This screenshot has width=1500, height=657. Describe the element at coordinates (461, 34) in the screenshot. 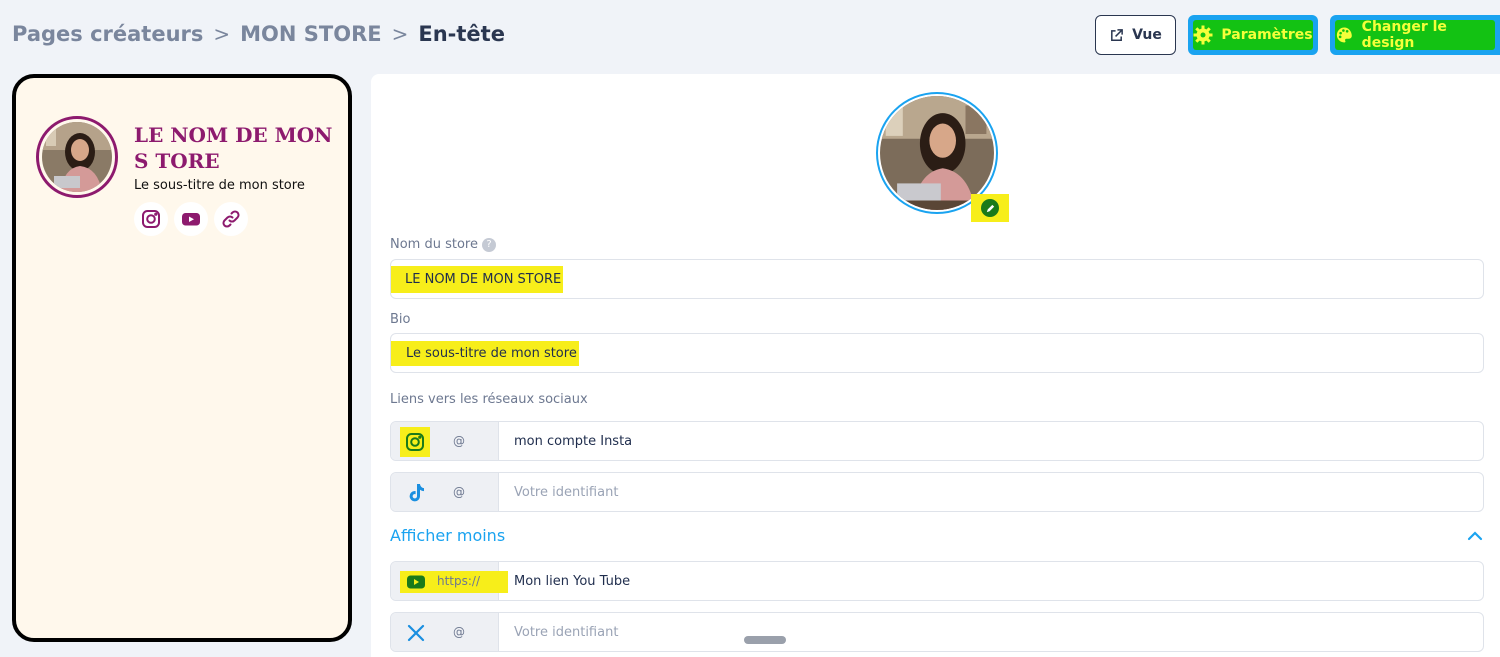

I see `breadcrumb-item-current: En-tête` at that location.